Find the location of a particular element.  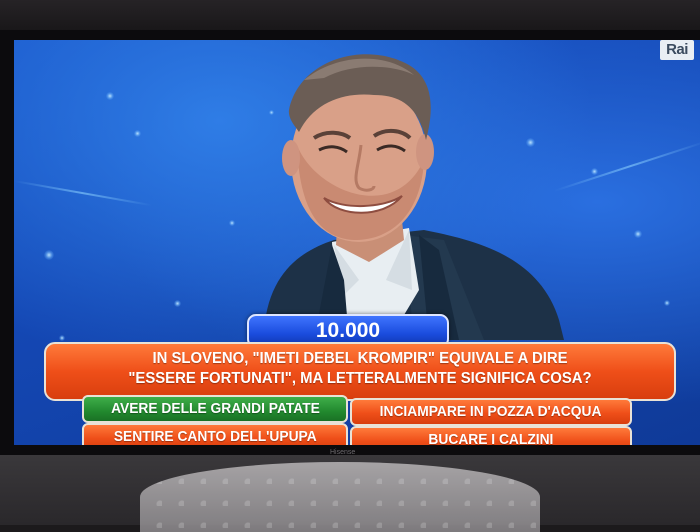

answer-label: AVERE DELLE GRANDI PATATE is located at coordinates (215, 408).